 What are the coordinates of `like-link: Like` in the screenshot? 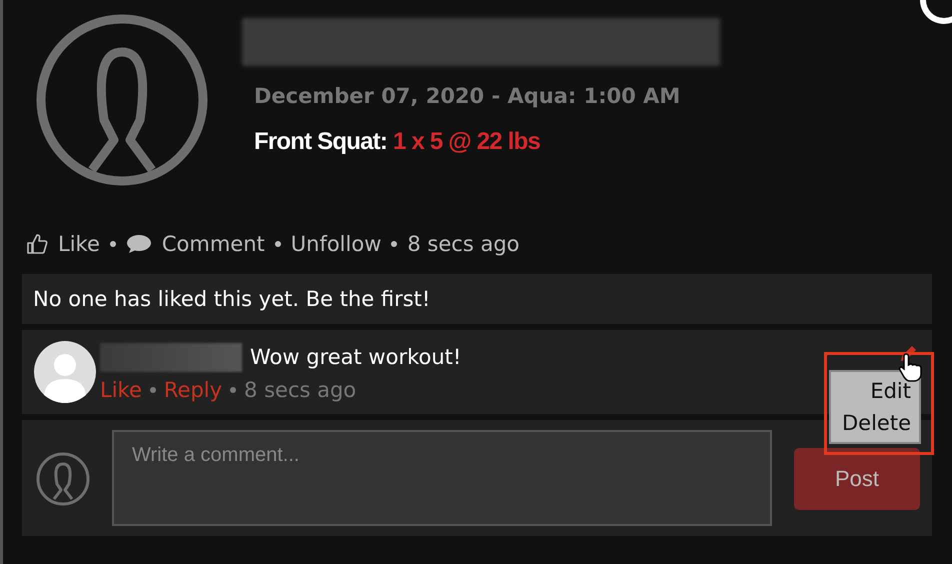 It's located at (79, 244).